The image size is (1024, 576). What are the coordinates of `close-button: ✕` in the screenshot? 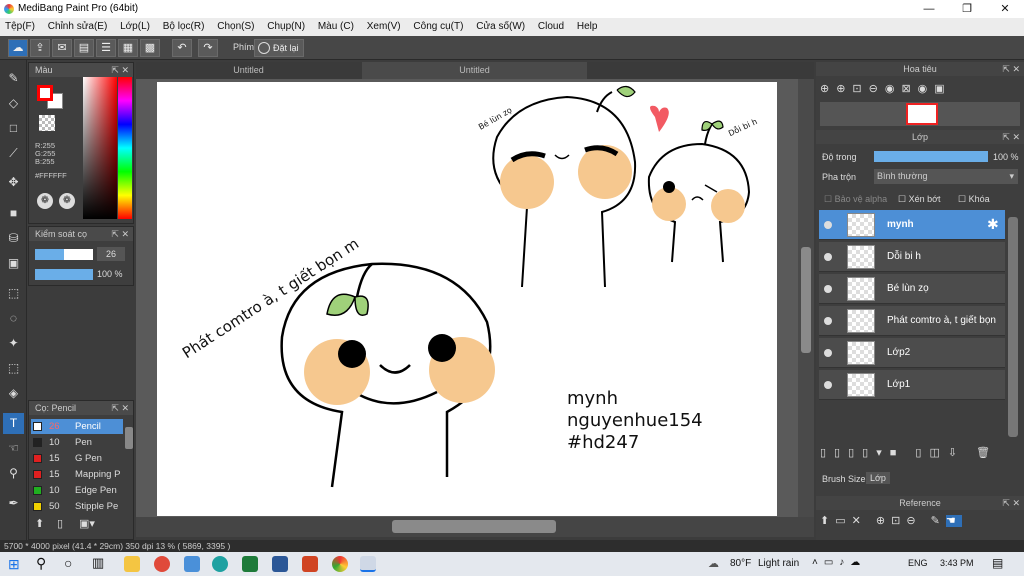 It's located at (1005, 9).